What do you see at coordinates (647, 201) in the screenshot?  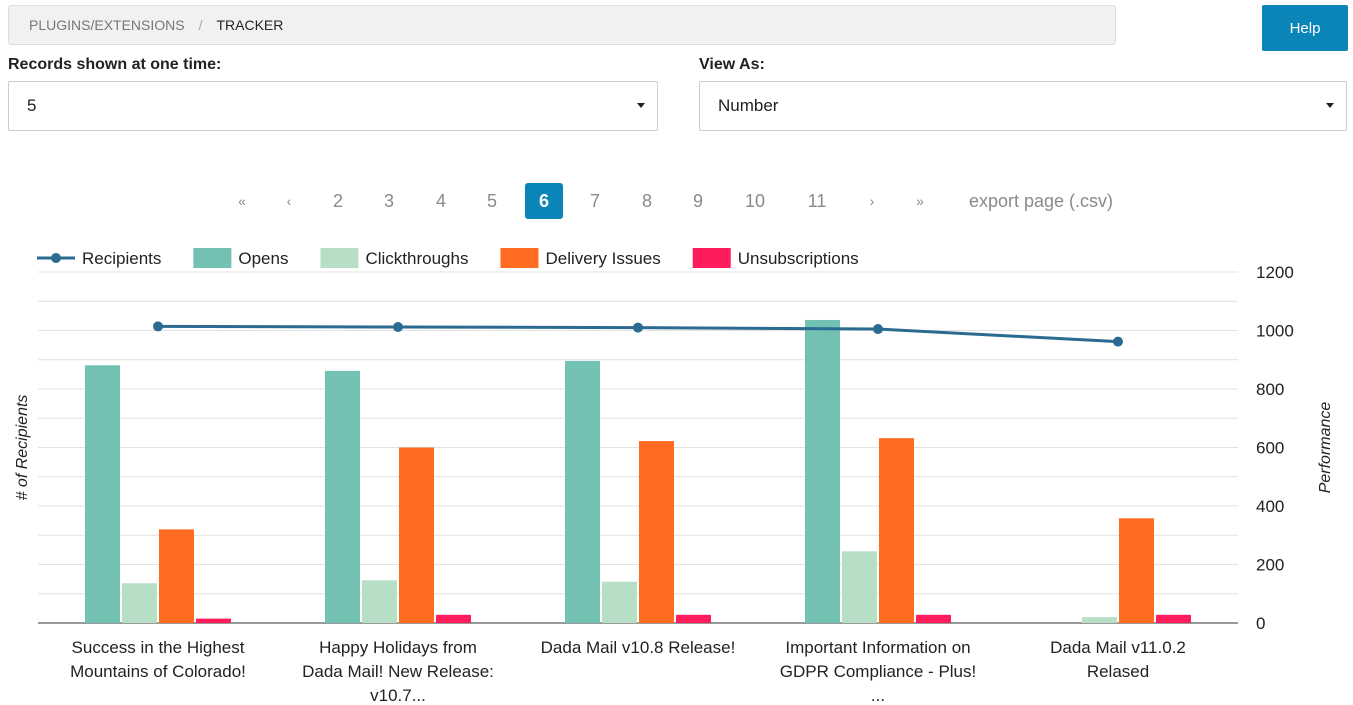 I see `pagination-page: 8` at bounding box center [647, 201].